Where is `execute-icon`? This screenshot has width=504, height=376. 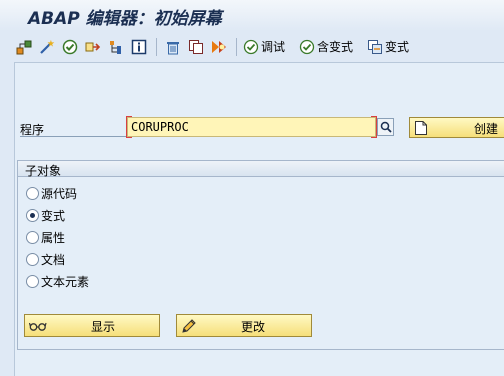
execute-icon is located at coordinates (219, 47).